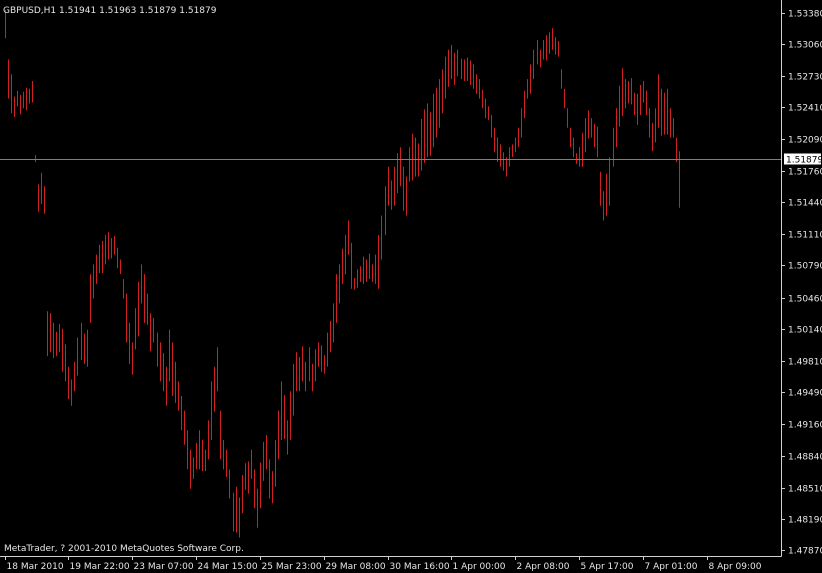 The image size is (822, 573). What do you see at coordinates (805, 552) in the screenshot?
I see `y-tick-label: 1.47870` at bounding box center [805, 552].